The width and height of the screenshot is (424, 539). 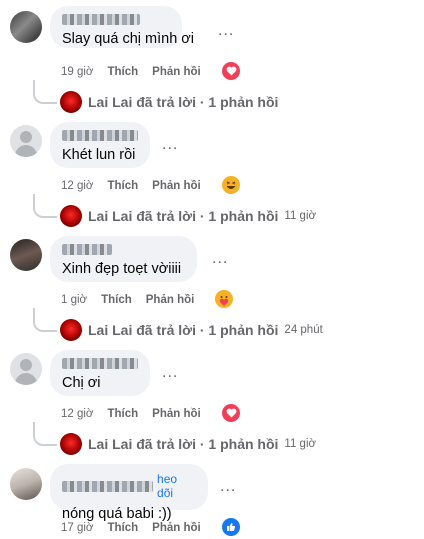 I want to click on author-row: heo dõi, so click(x=129, y=486).